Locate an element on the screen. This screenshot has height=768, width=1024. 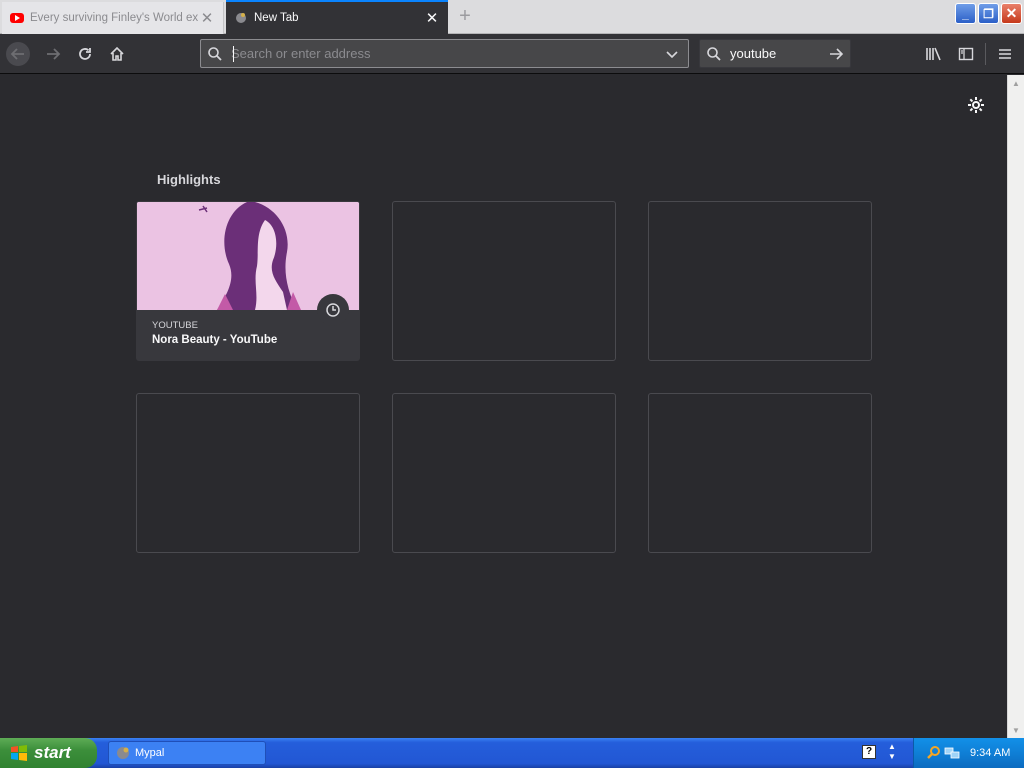
start-button: start is located at coordinates (48, 753).